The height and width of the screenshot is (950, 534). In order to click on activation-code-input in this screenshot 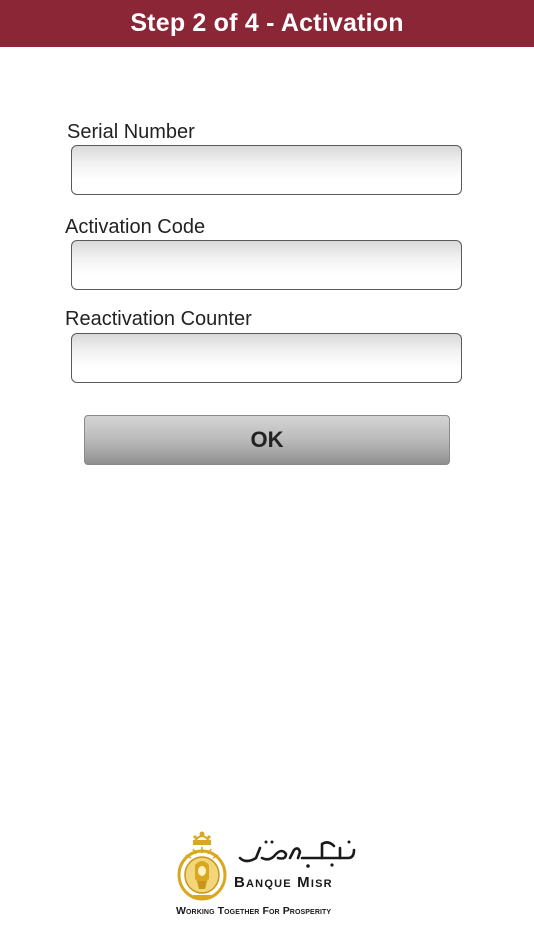, I will do `click(266, 265)`.